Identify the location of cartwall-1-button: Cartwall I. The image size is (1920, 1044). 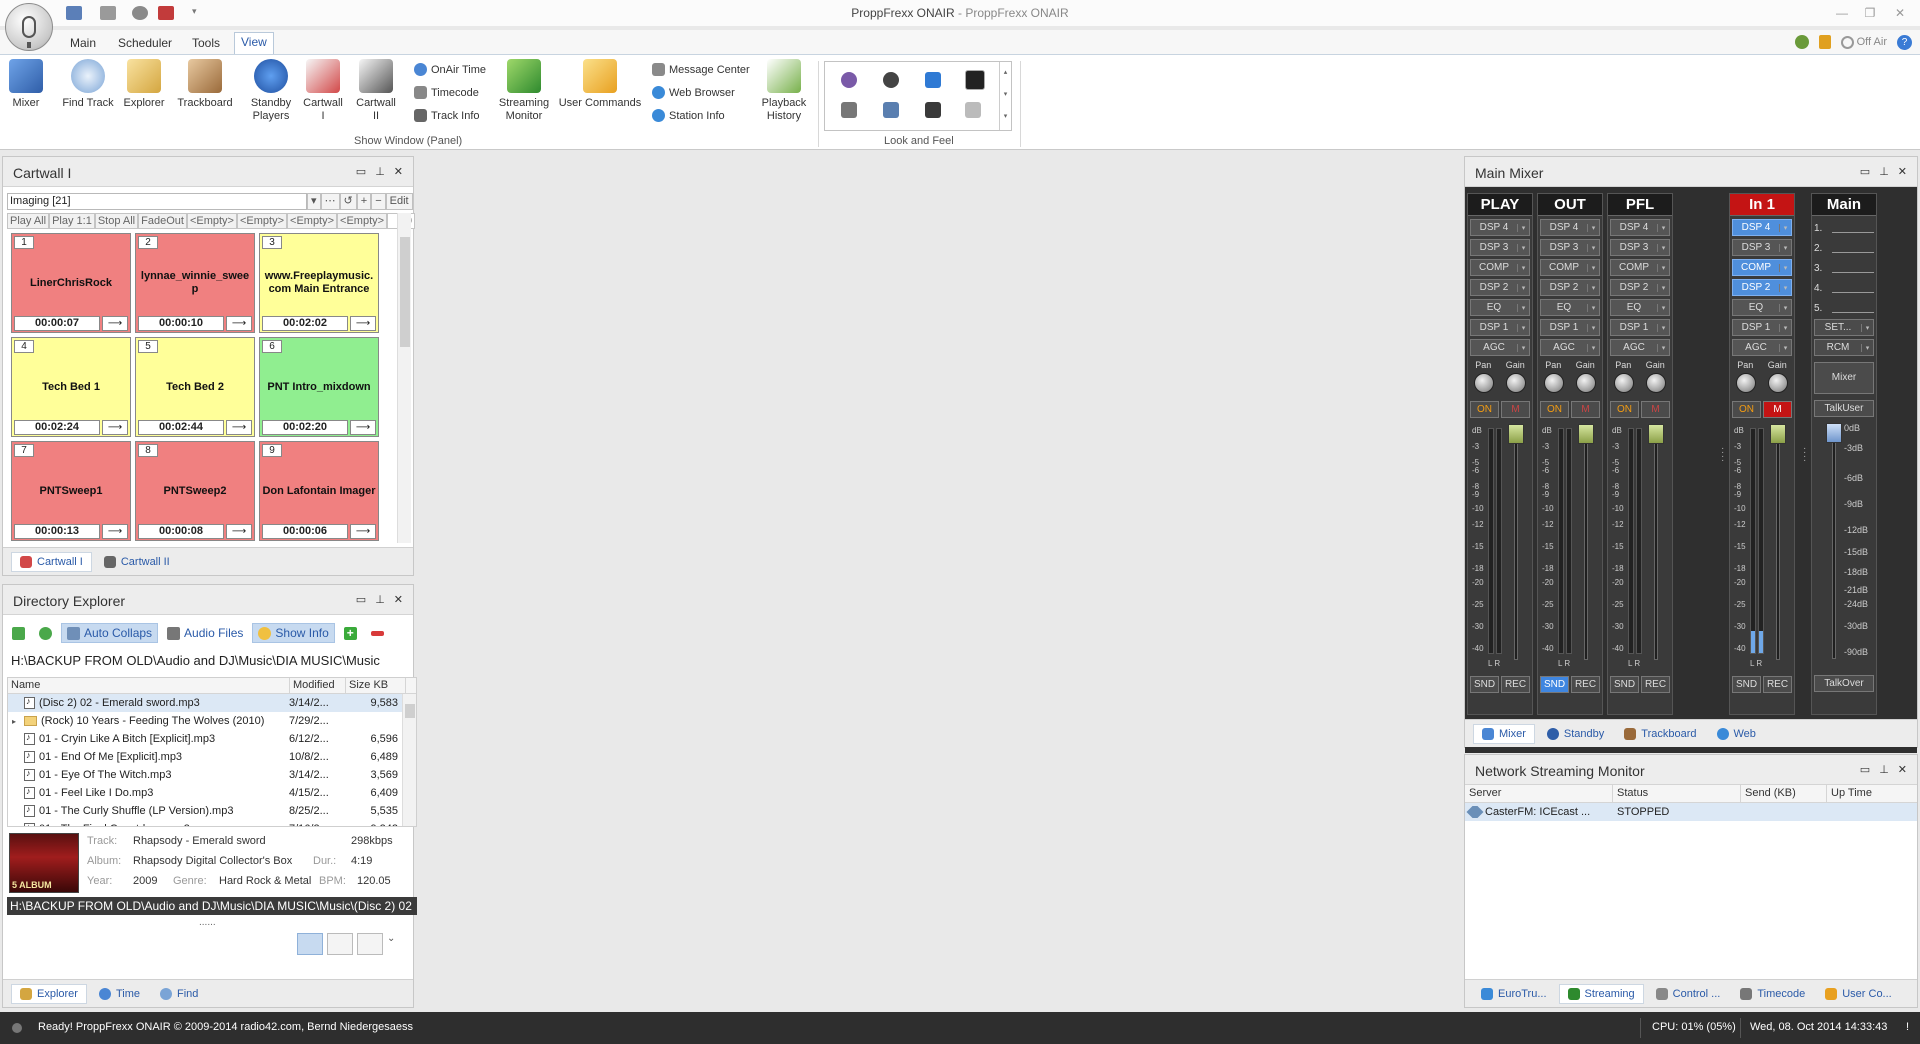
(323, 91).